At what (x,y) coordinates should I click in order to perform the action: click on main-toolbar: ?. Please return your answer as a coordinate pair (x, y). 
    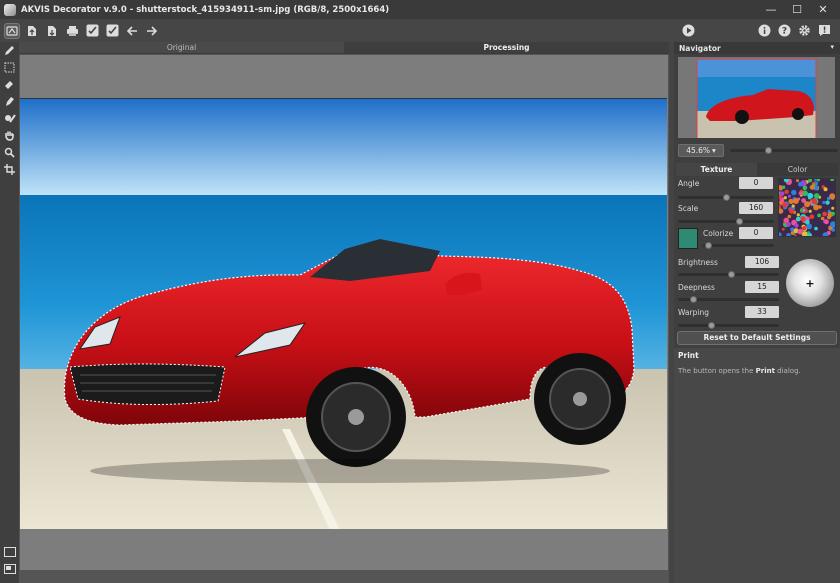
    Looking at the image, I should click on (420, 30).